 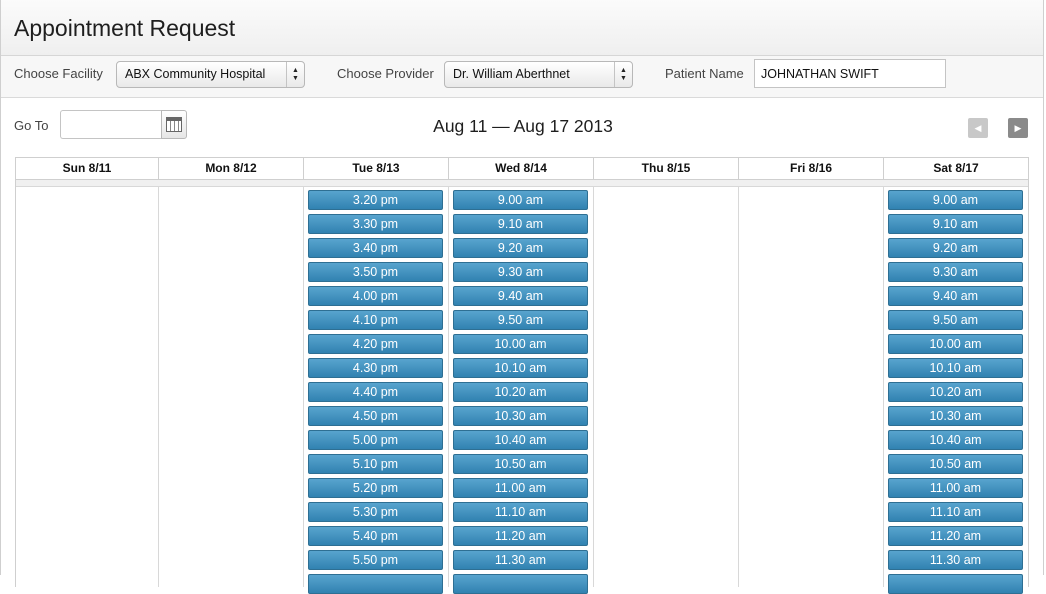 I want to click on facility-label: Choose Facility, so click(x=58, y=73).